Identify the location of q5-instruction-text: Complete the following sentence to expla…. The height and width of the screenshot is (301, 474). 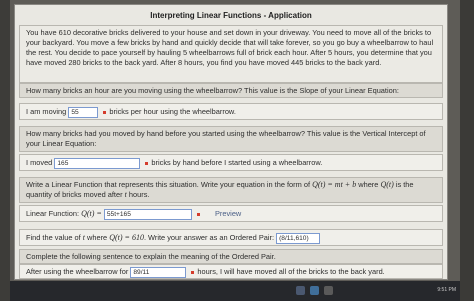
(151, 256).